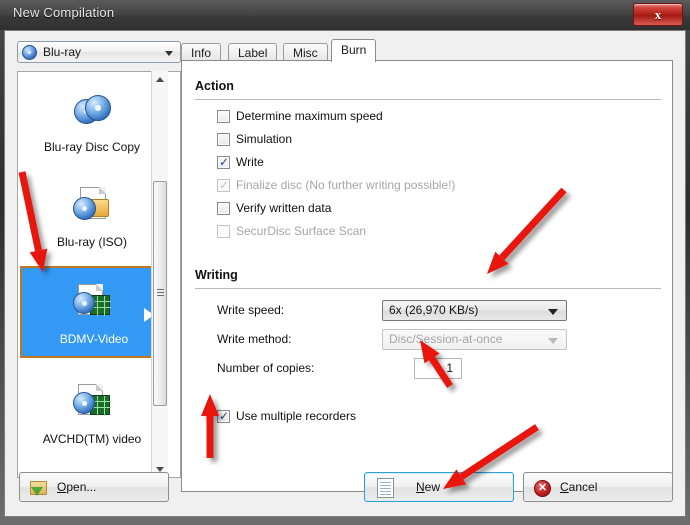 Image resolution: width=690 pixels, height=525 pixels. Describe the element at coordinates (92, 110) in the screenshot. I see `two-discs-icon` at that location.